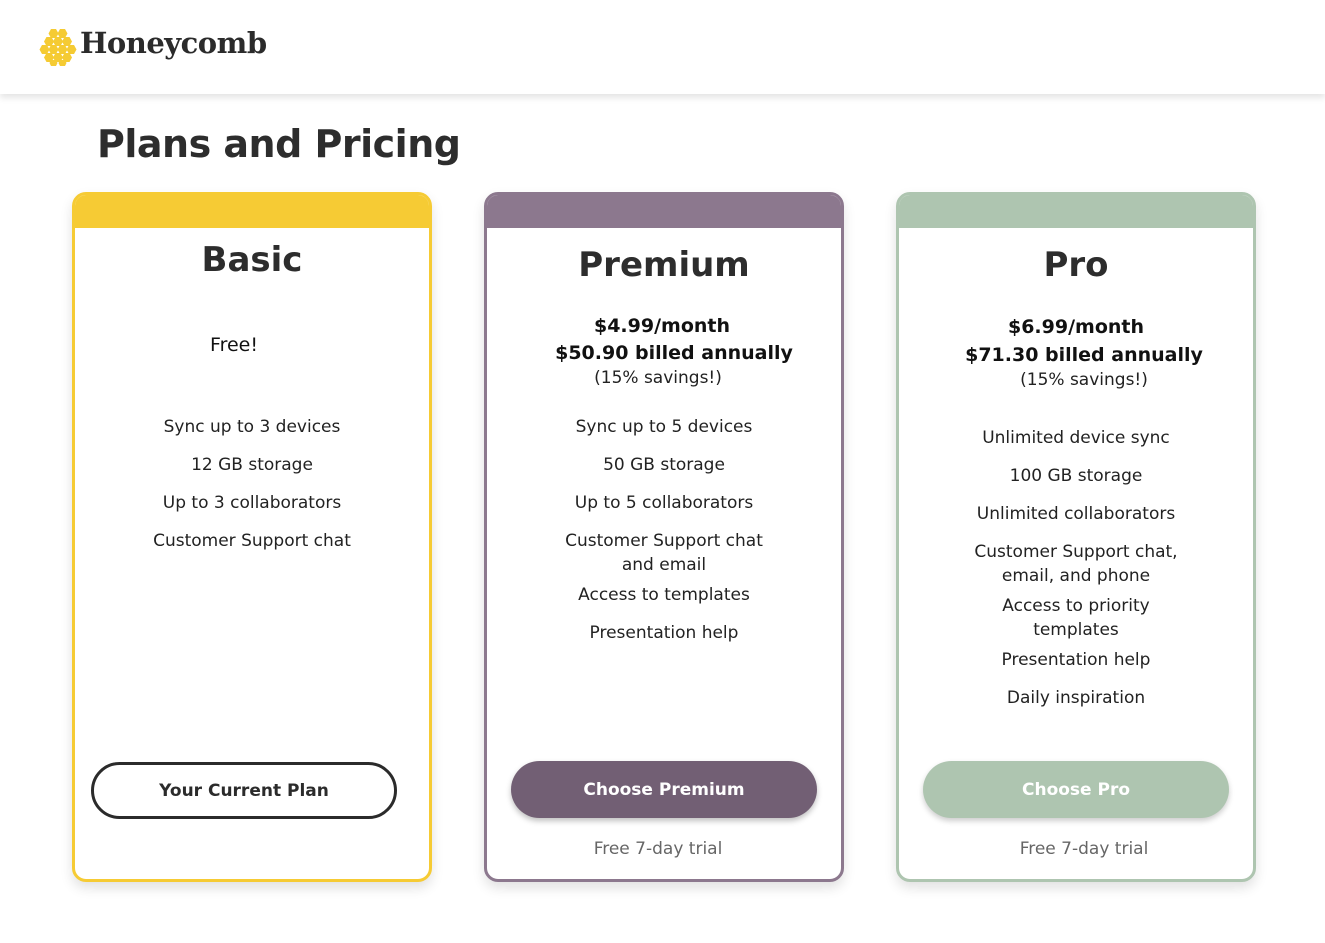  What do you see at coordinates (664, 789) in the screenshot?
I see `choose-premium-button: Choose Premium` at bounding box center [664, 789].